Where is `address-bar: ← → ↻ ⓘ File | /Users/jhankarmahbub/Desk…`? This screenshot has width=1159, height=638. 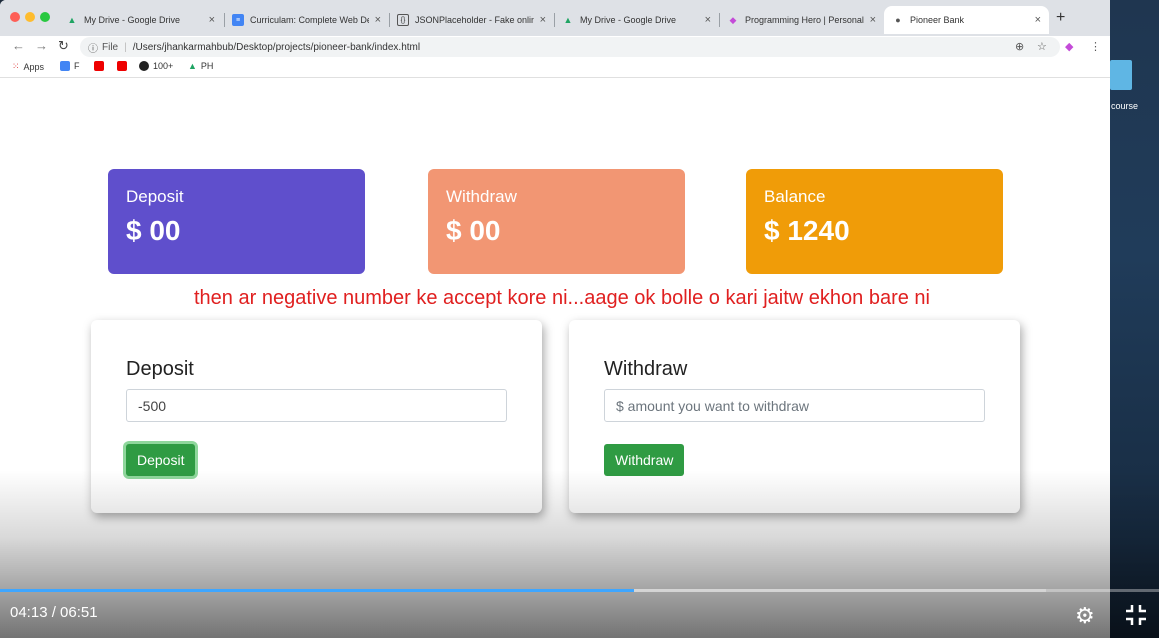 address-bar: ← → ↻ ⓘ File | /Users/jhankarmahbub/Desk… is located at coordinates (555, 47).